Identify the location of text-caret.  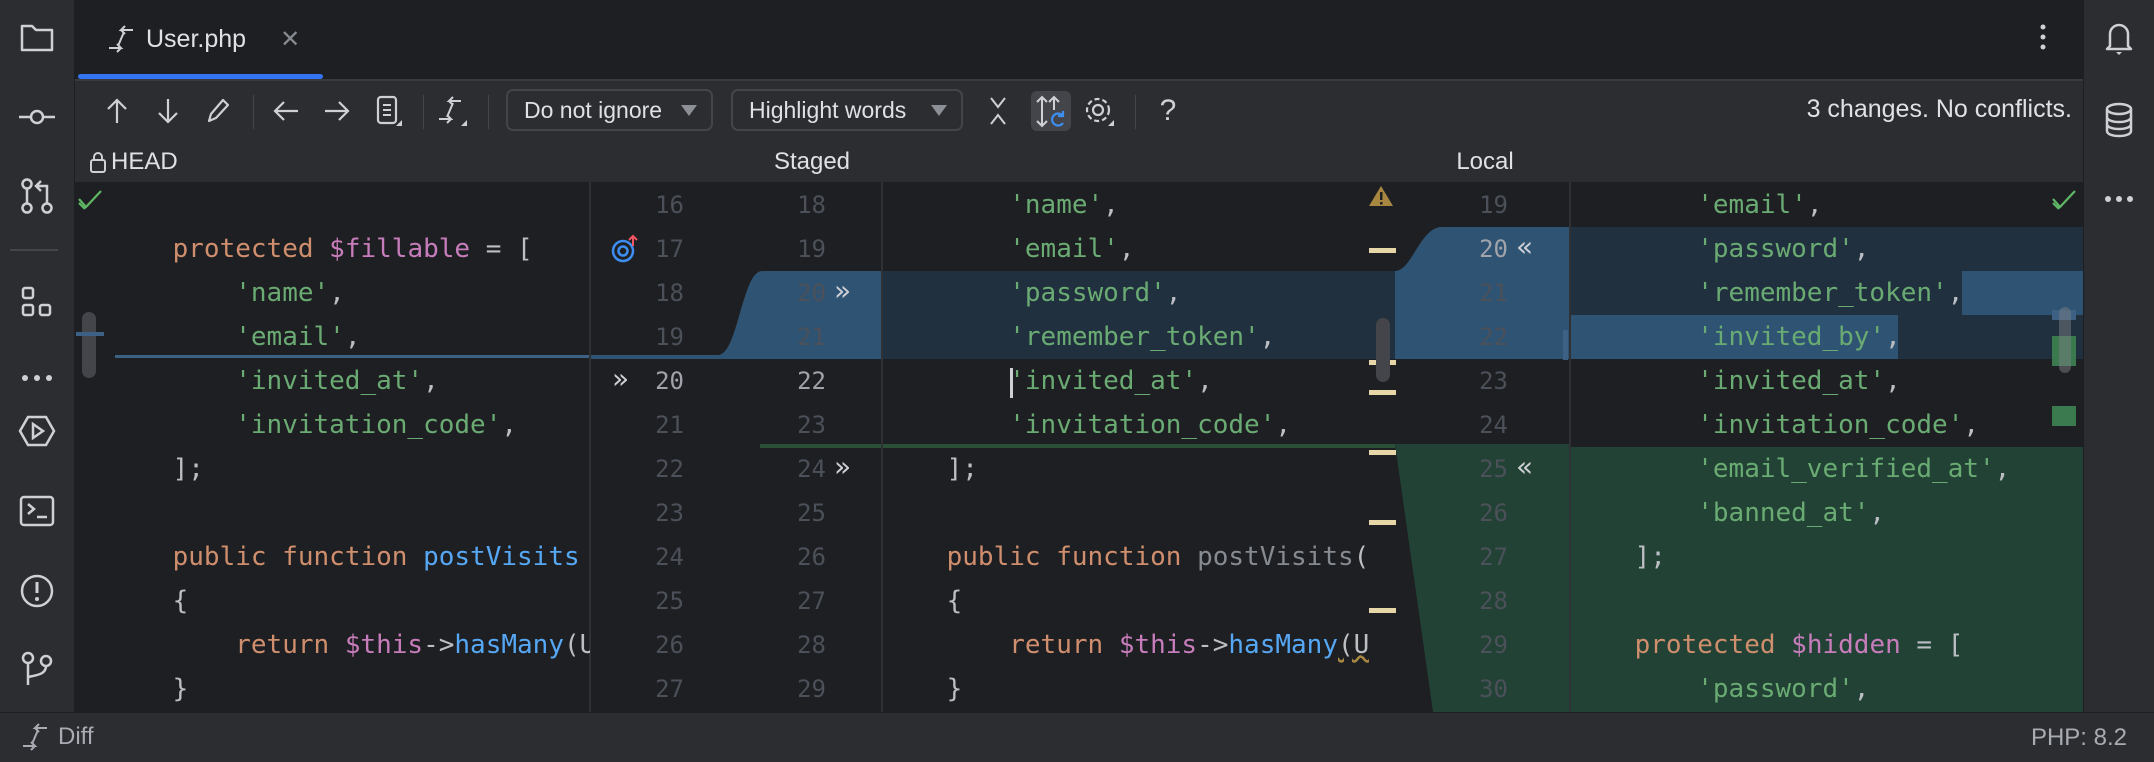
(1011, 383).